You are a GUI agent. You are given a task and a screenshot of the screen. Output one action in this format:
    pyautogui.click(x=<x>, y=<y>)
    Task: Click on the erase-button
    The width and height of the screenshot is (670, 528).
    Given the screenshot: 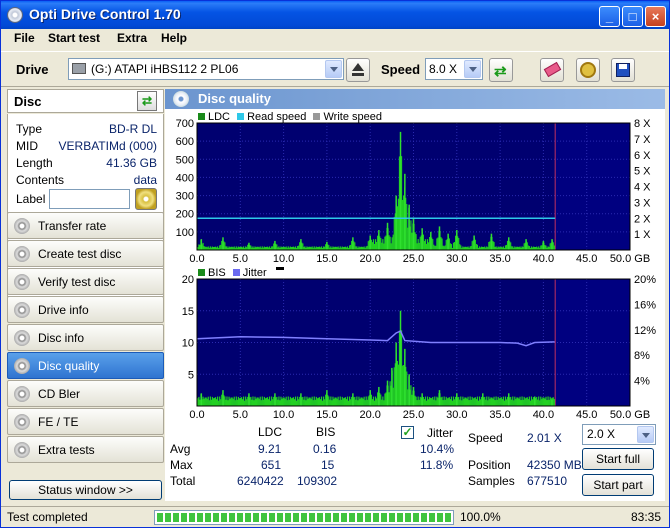 What is the action you would take?
    pyautogui.click(x=552, y=70)
    